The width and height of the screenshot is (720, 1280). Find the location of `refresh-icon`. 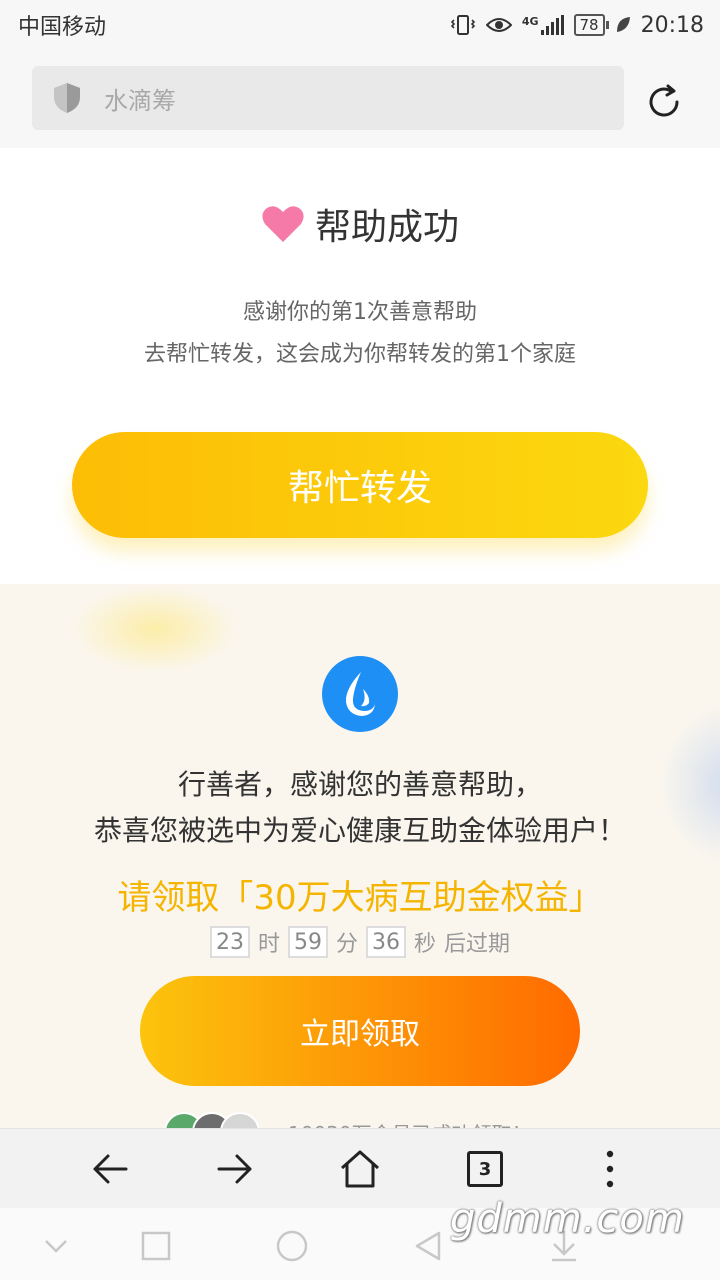

refresh-icon is located at coordinates (664, 100).